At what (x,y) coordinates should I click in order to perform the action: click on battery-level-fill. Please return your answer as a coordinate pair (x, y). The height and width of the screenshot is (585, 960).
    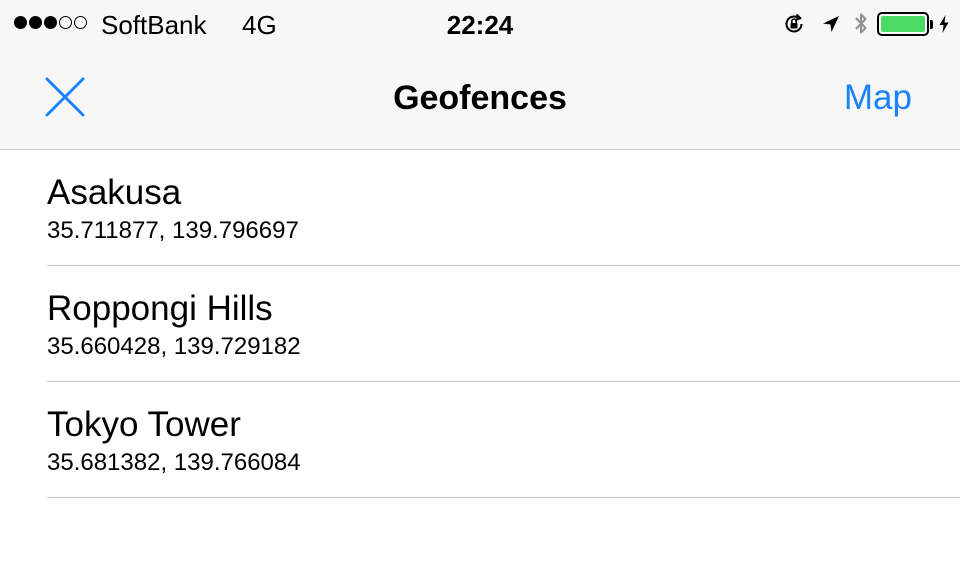
    Looking at the image, I should click on (903, 24).